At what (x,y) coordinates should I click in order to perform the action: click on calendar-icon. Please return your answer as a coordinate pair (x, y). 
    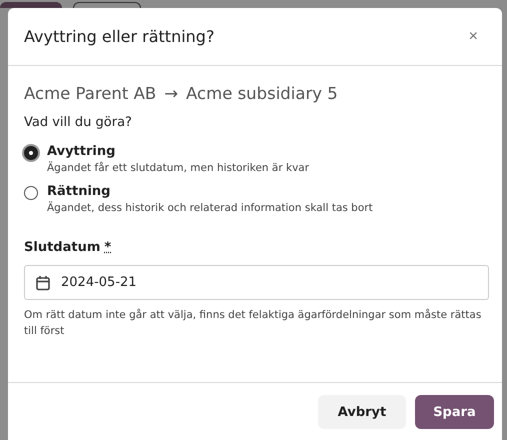
    Looking at the image, I should click on (43, 283).